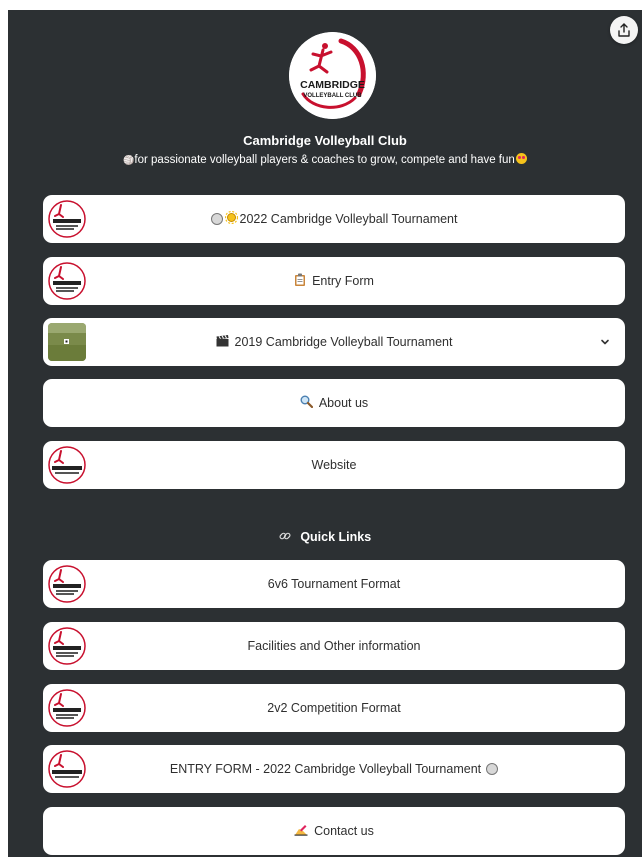 The width and height of the screenshot is (642, 857). I want to click on share-icon, so click(624, 30).